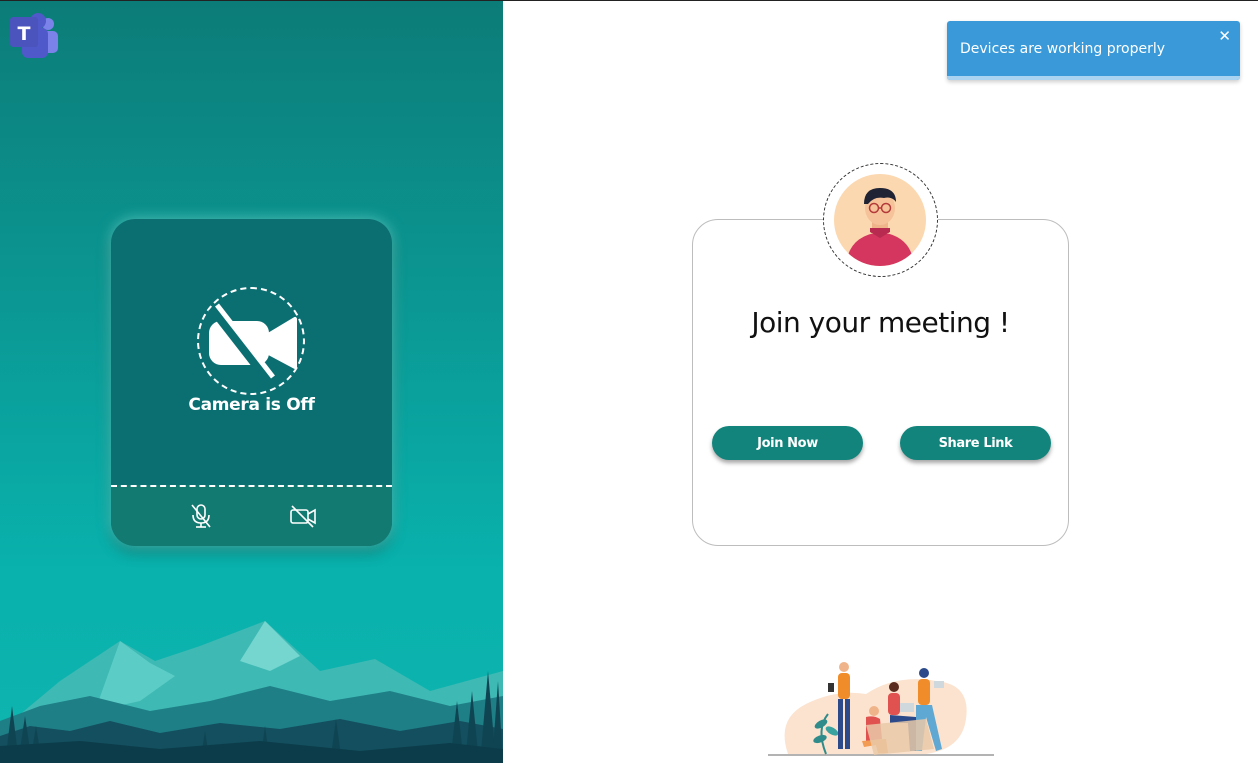  I want to click on notification-progress-bar, so click(1093, 78).